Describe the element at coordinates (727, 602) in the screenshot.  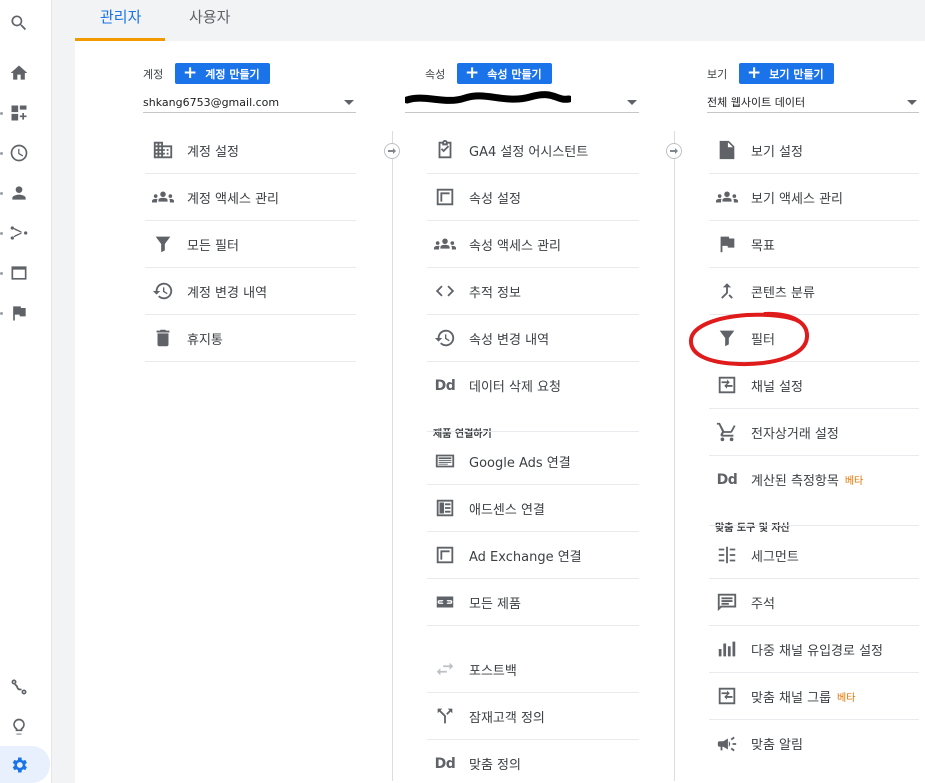
I see `comment-icon` at that location.